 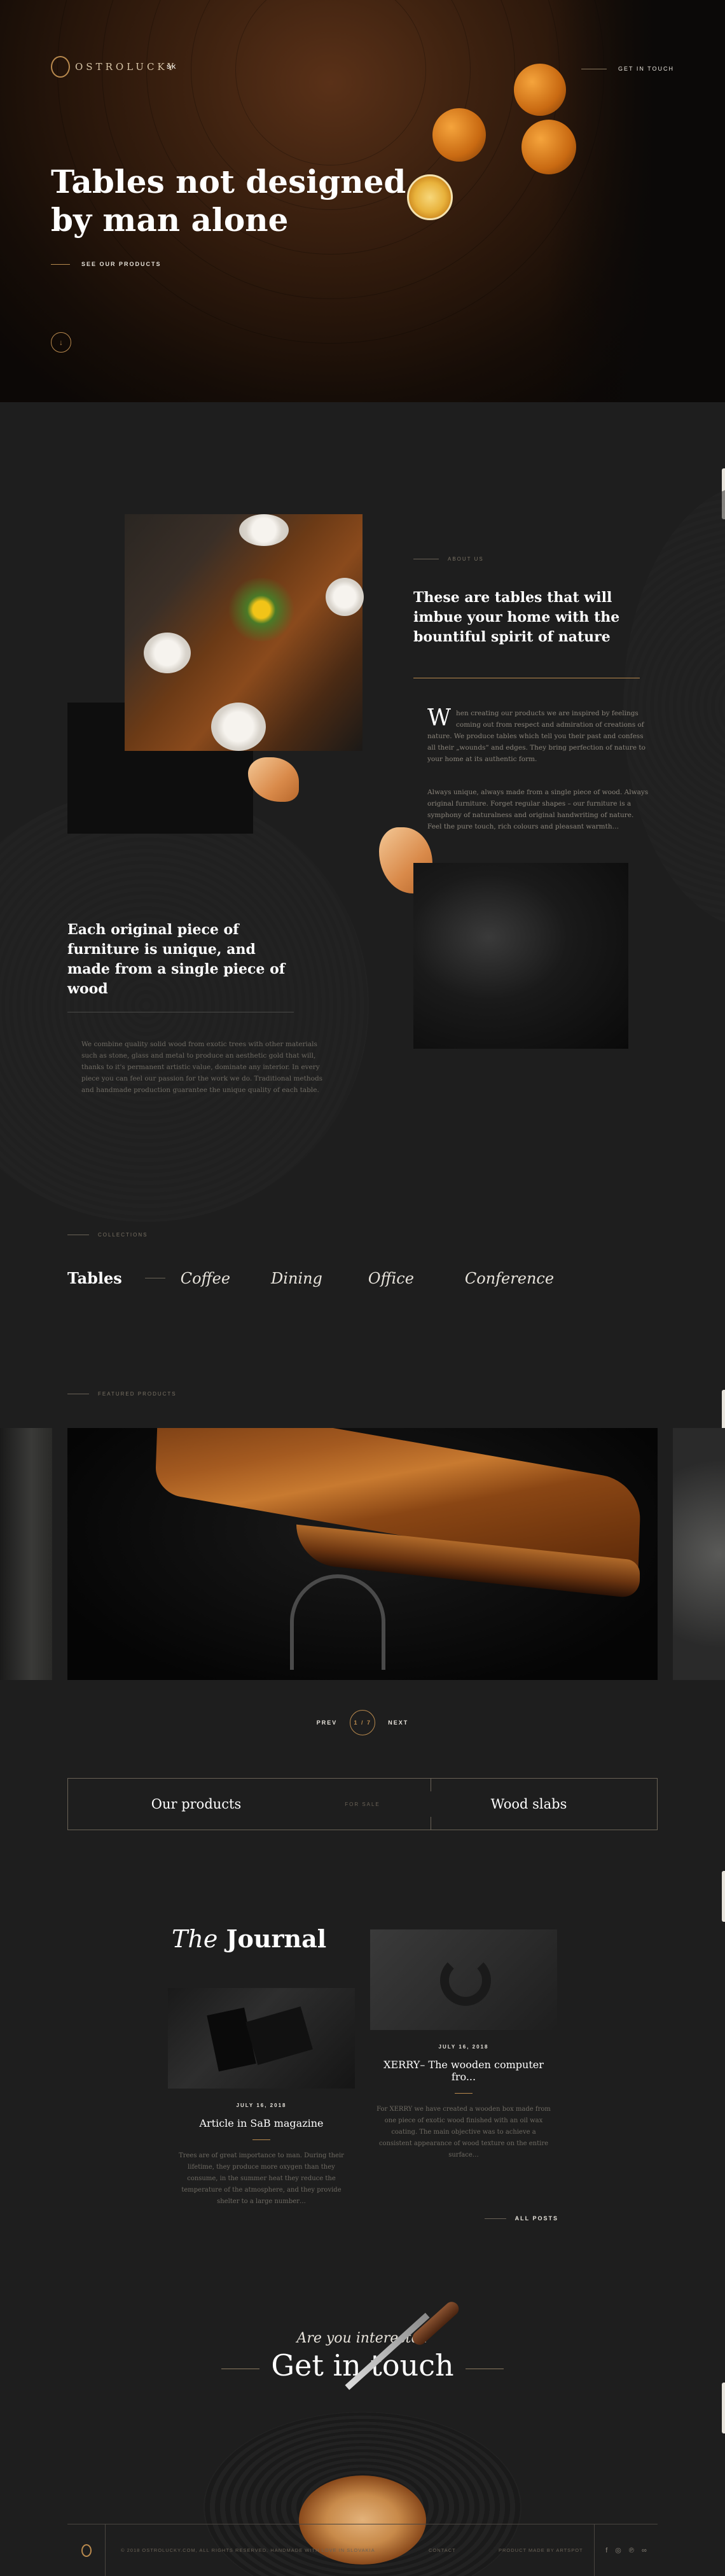 I want to click on collection-tab-office: Office, so click(x=391, y=1278).